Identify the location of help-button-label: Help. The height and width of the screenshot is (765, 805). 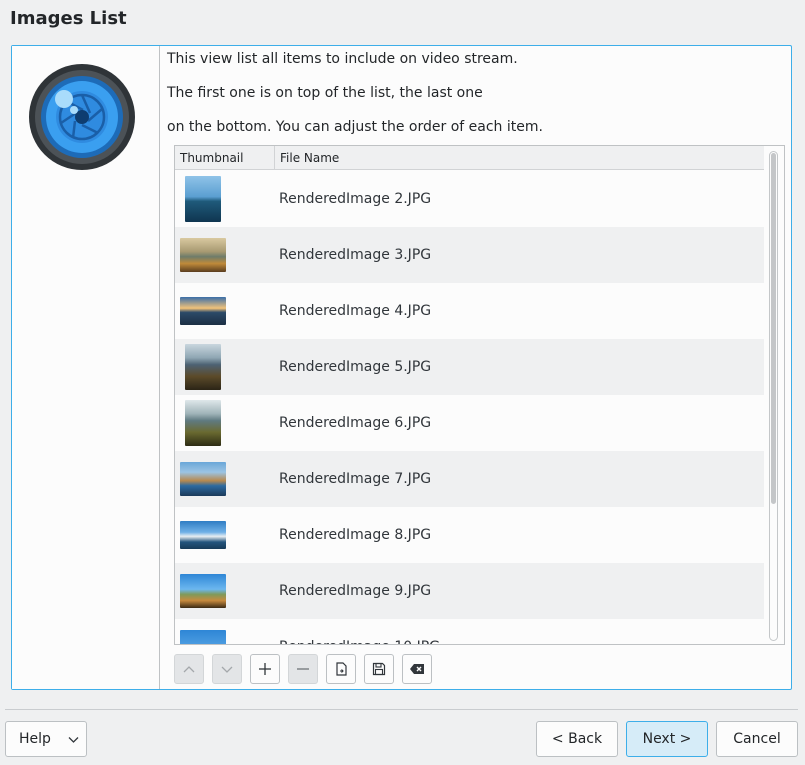
(35, 739).